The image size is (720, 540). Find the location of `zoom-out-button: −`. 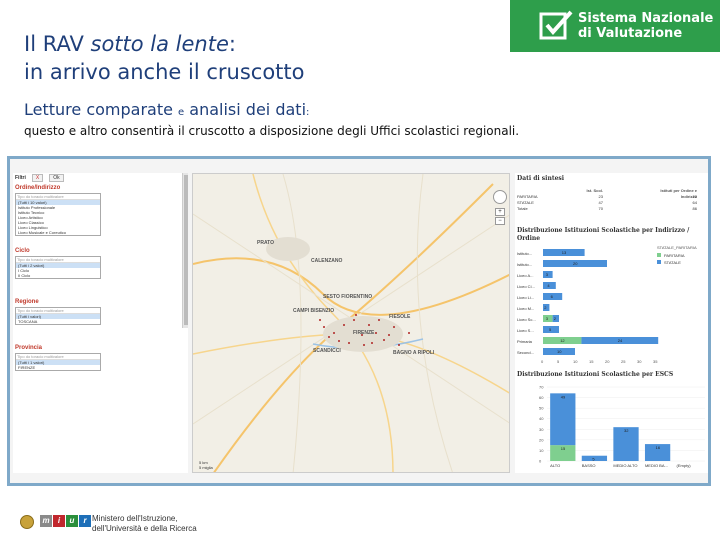

zoom-out-button: − is located at coordinates (500, 221).